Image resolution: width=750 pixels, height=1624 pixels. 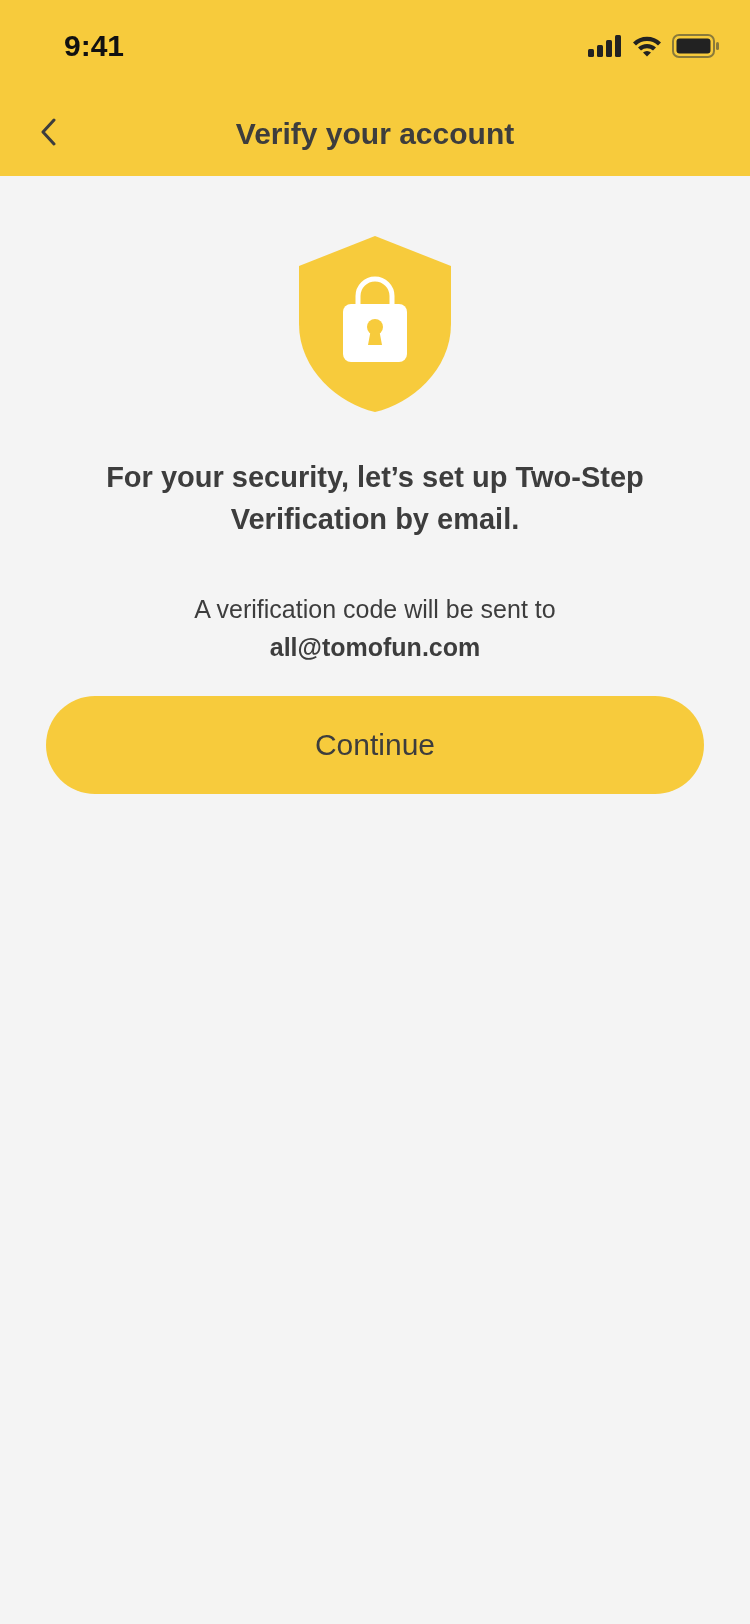 I want to click on email-address: all@tomofun.com, so click(x=375, y=647).